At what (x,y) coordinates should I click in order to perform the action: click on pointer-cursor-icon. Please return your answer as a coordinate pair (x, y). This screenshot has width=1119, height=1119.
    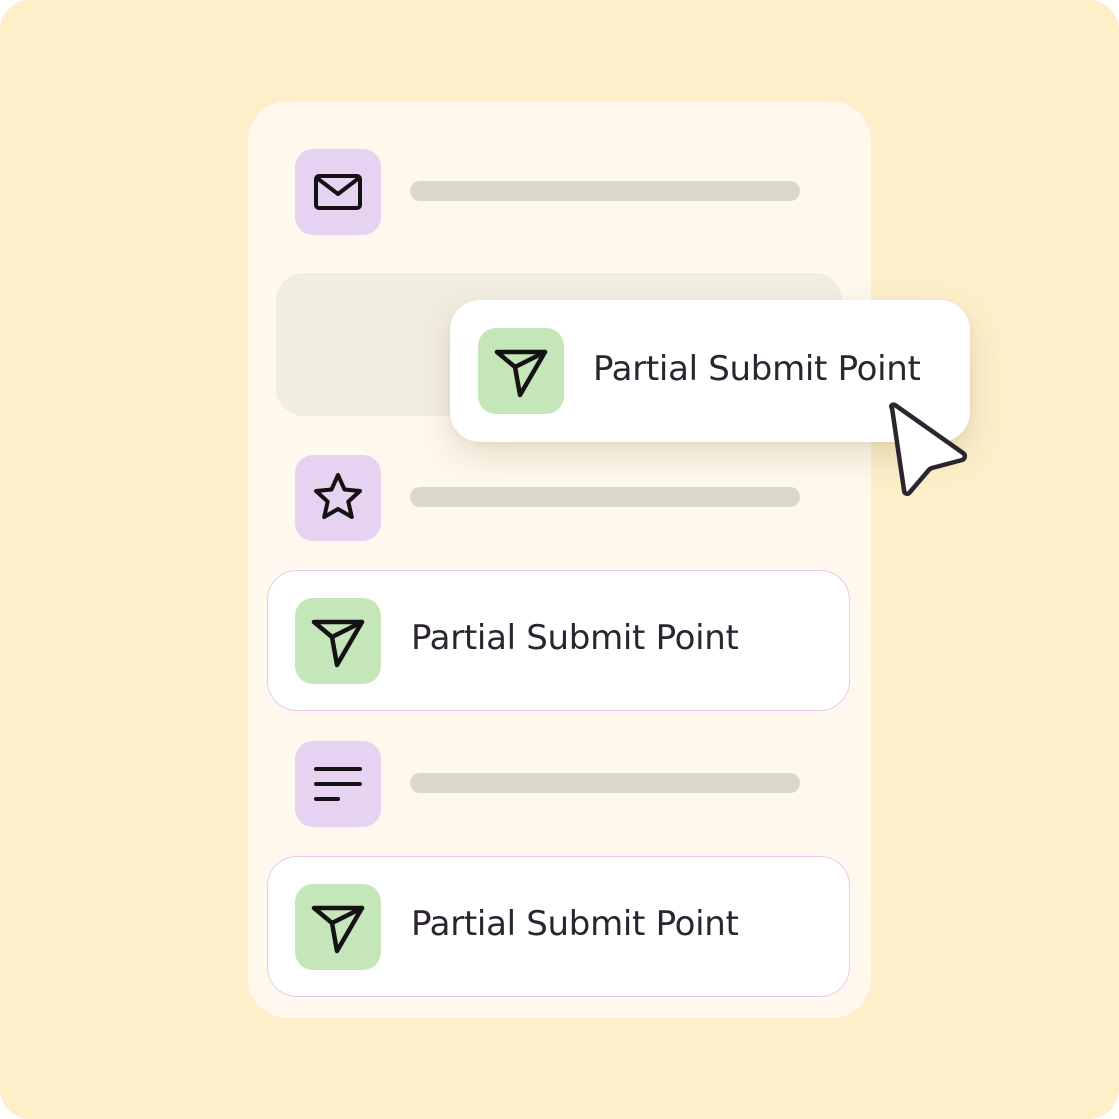
    Looking at the image, I should click on (928, 449).